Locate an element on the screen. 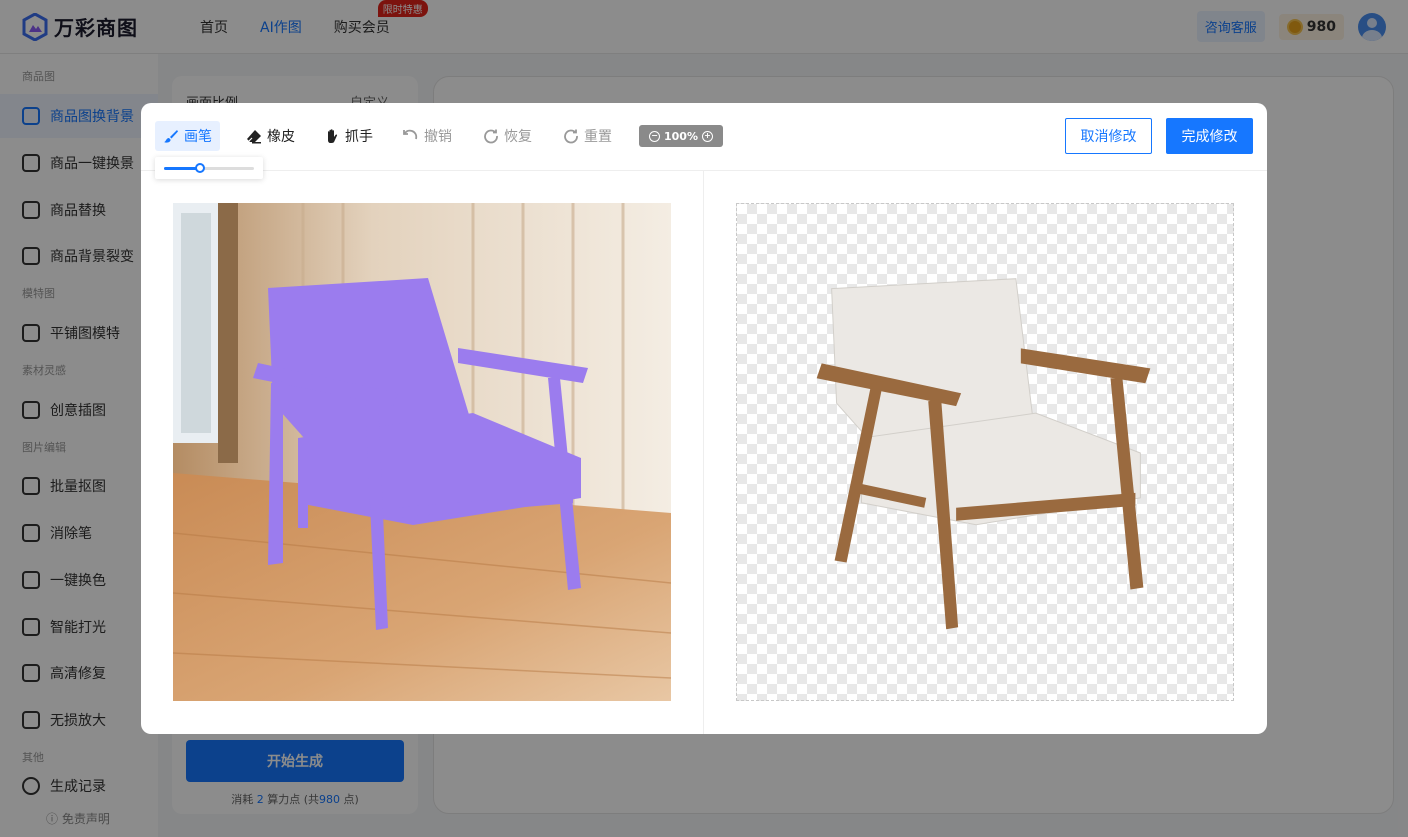 The image size is (1408, 837). eraser-tool: 橡皮 is located at coordinates (270, 136).